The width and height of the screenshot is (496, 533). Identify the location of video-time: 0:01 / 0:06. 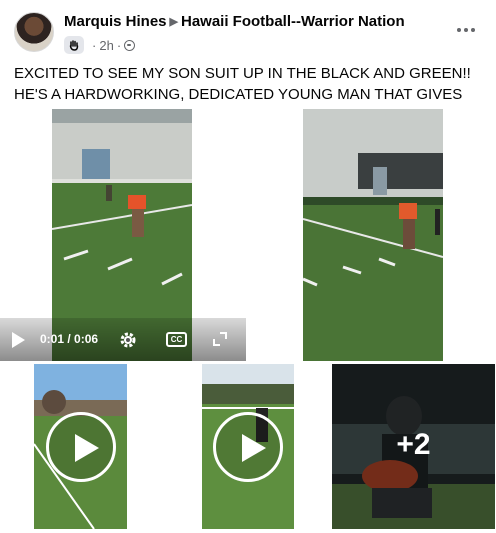
(69, 339).